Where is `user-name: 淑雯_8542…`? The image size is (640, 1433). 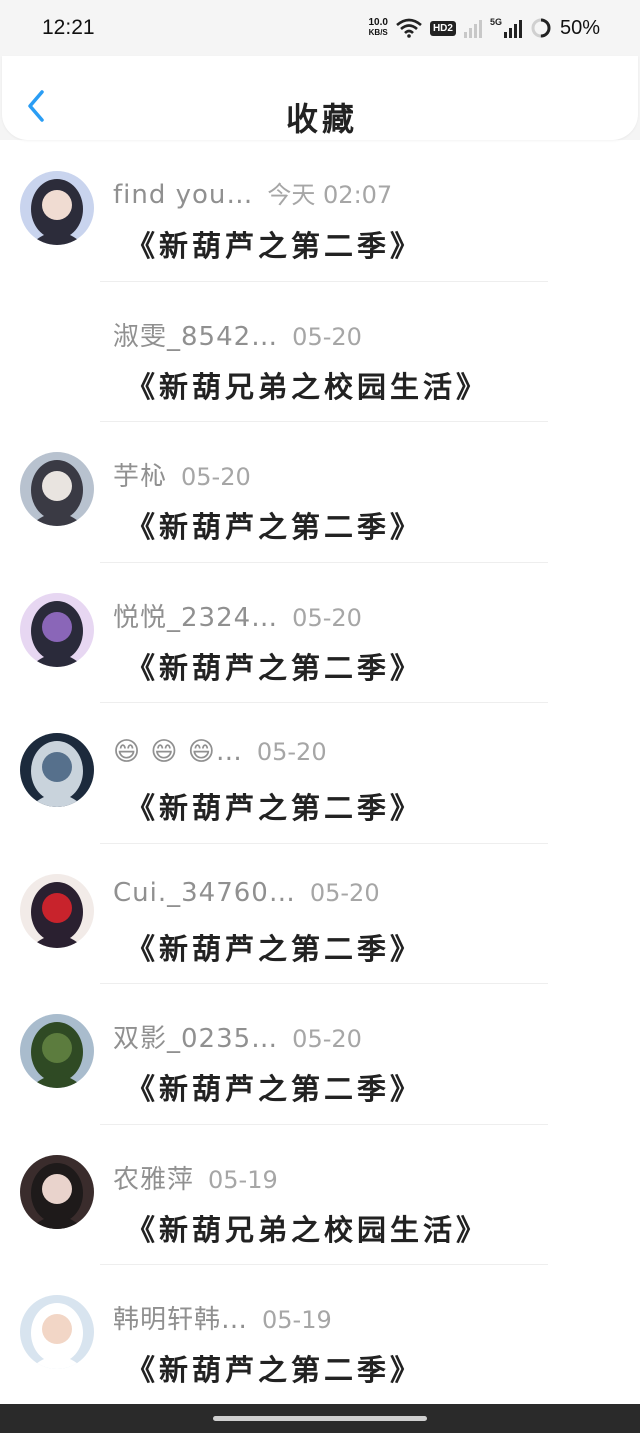
user-name: 淑雯_8542… is located at coordinates (196, 336).